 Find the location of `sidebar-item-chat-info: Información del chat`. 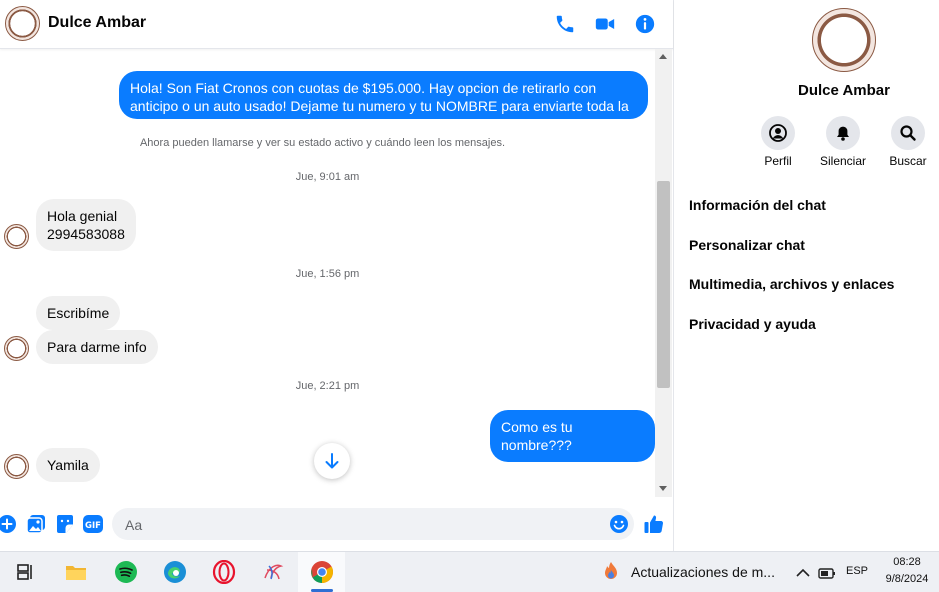

sidebar-item-chat-info: Información del chat is located at coordinates (757, 205).